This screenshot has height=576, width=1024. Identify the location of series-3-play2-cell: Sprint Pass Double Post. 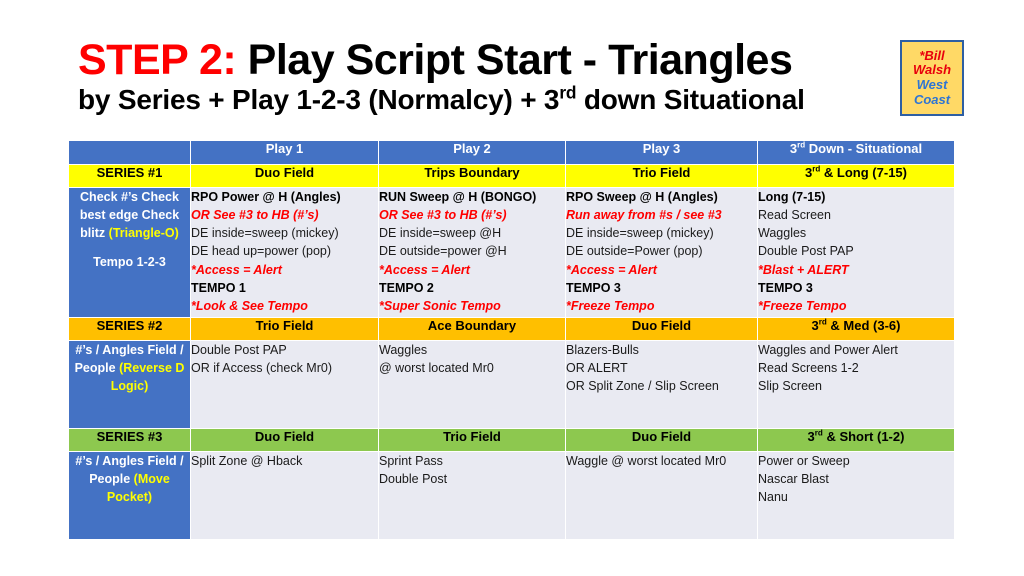
(472, 495).